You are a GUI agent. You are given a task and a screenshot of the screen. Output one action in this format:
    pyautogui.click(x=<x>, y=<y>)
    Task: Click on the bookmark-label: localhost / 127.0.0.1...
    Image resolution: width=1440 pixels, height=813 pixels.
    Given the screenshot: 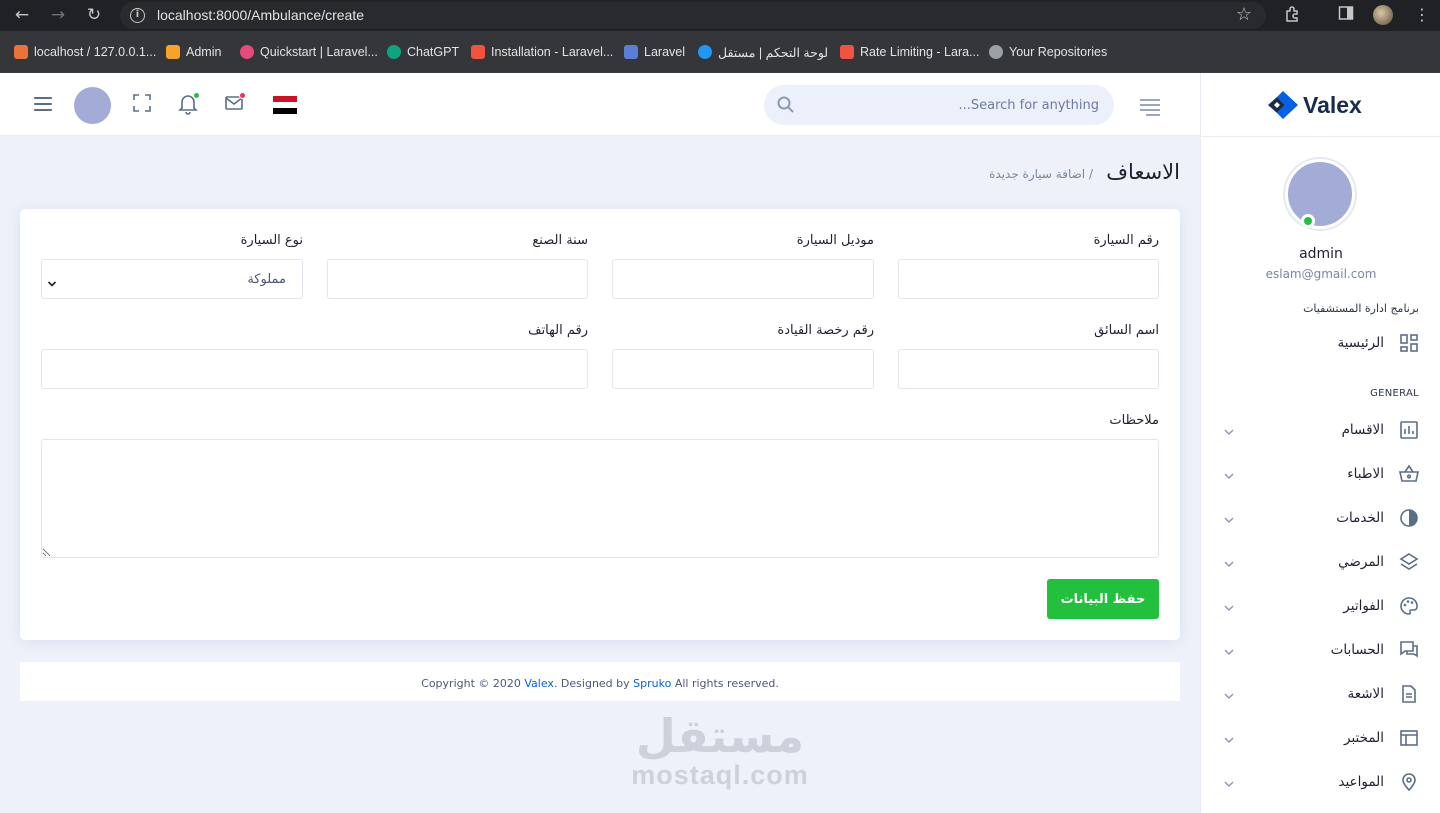 What is the action you would take?
    pyautogui.click(x=95, y=52)
    